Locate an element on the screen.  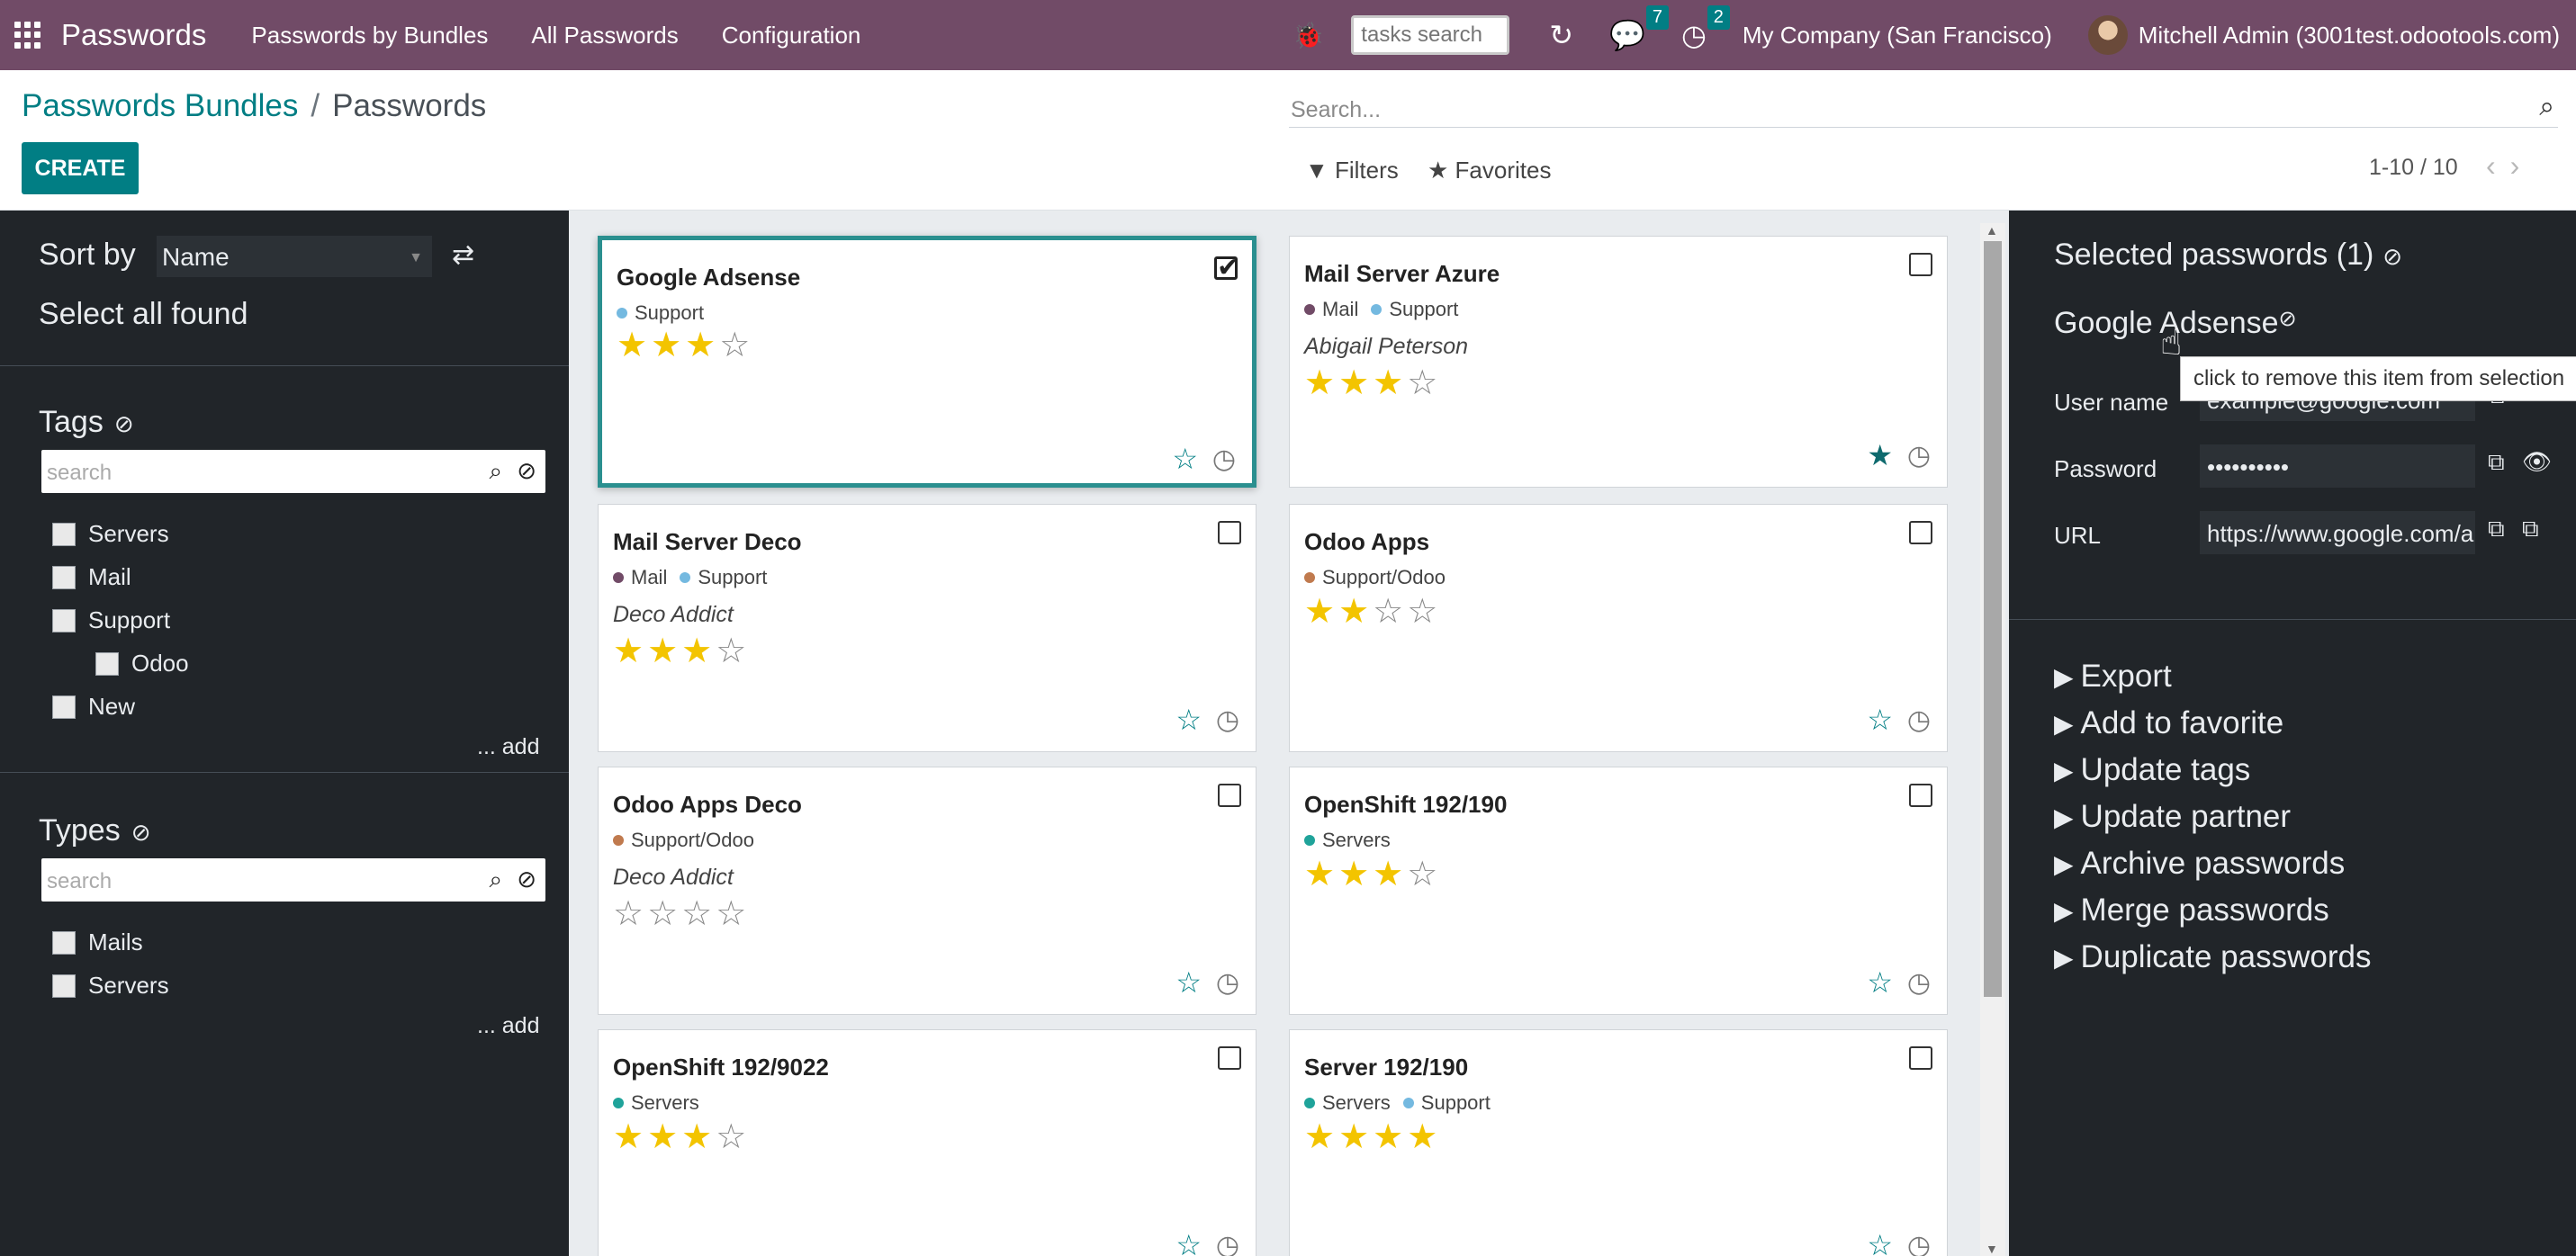
password-card: OpenShift 192/190 Servers ★★★☆ ☆ ◷ is located at coordinates (1618, 891).